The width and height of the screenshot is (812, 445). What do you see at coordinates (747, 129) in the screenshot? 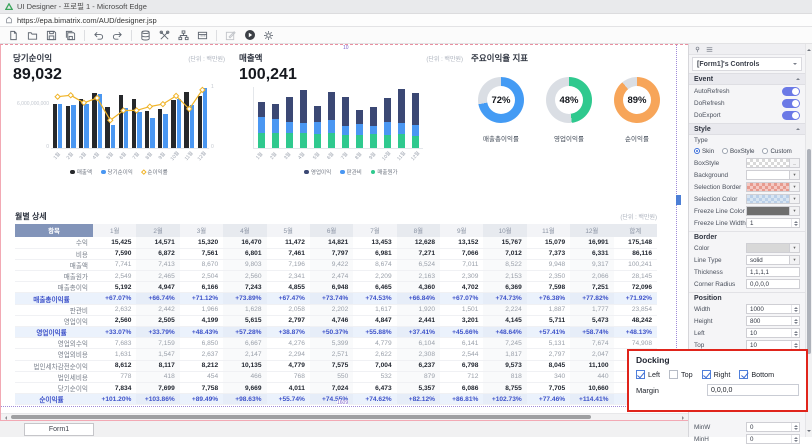
I see `section-header-style: Style` at bounding box center [747, 129].